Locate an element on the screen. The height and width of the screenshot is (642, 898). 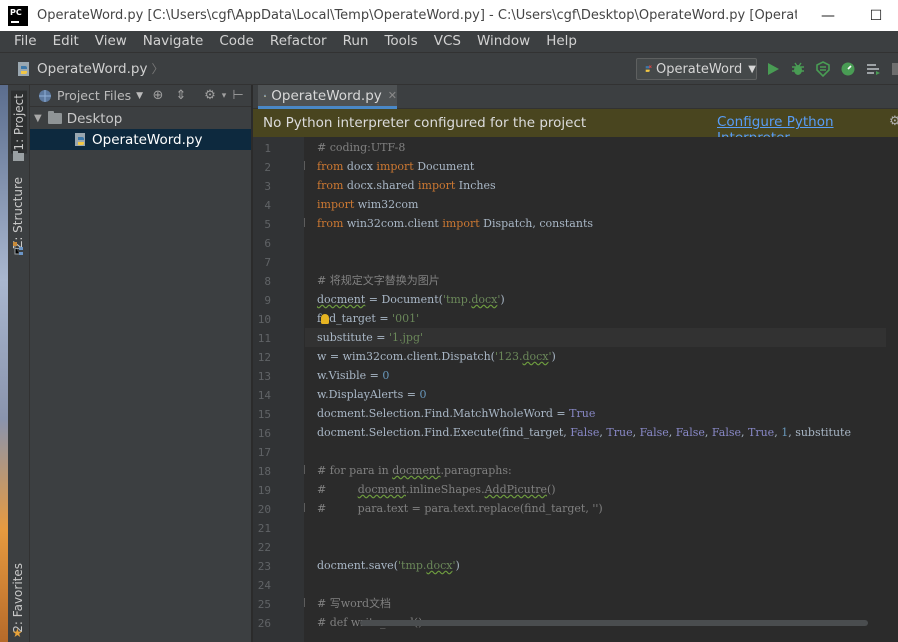
line-number: 9 is located at coordinates (267, 300).